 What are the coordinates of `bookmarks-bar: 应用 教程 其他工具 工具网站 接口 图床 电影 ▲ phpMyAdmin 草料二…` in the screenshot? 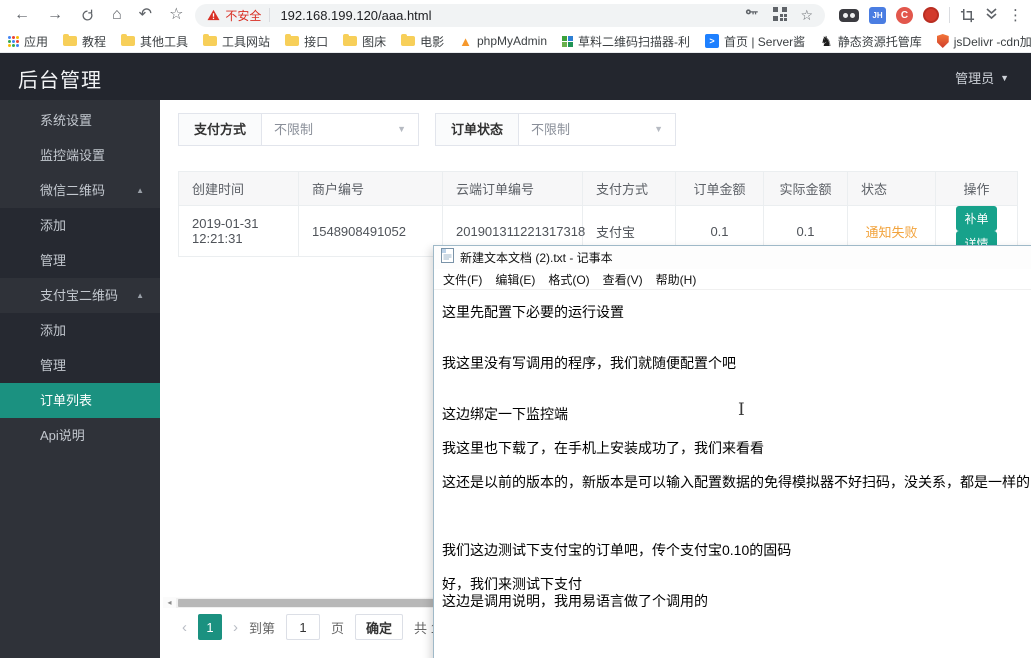 It's located at (515, 41).